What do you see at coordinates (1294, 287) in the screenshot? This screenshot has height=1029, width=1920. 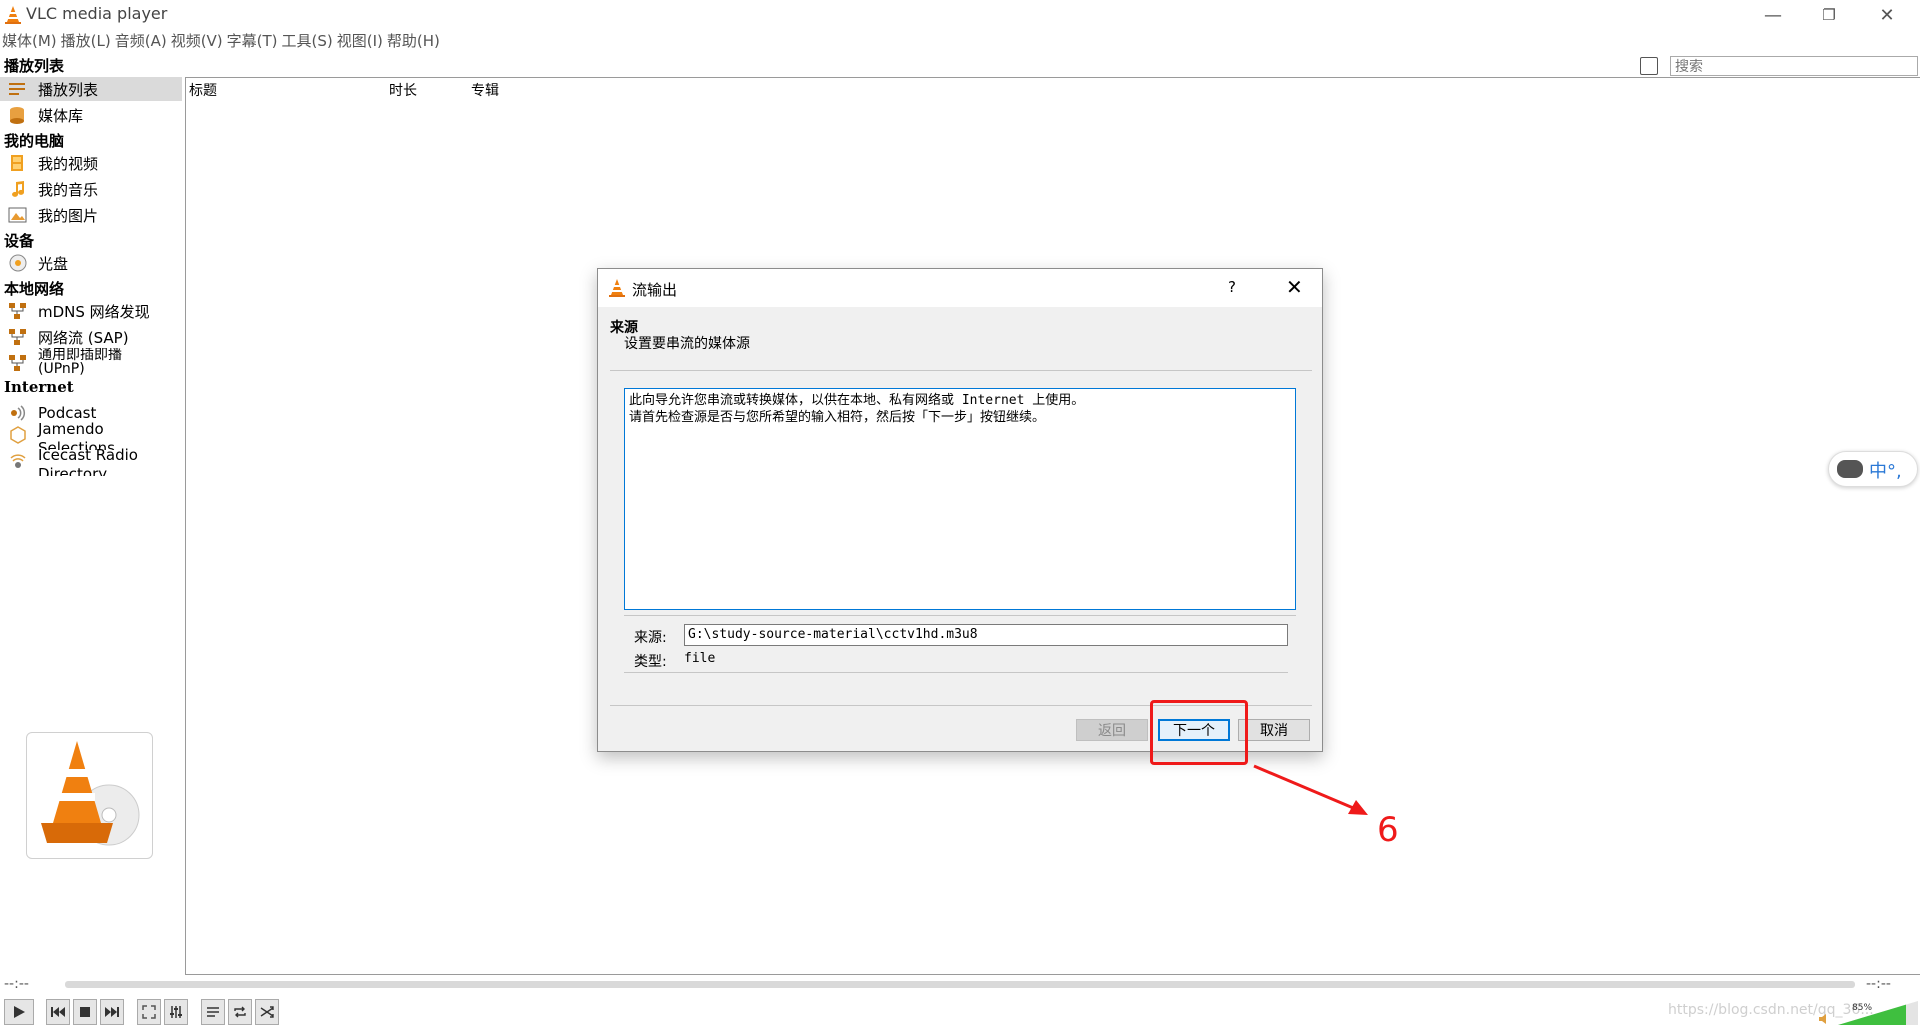 I see `dialog-close-button: ✕` at bounding box center [1294, 287].